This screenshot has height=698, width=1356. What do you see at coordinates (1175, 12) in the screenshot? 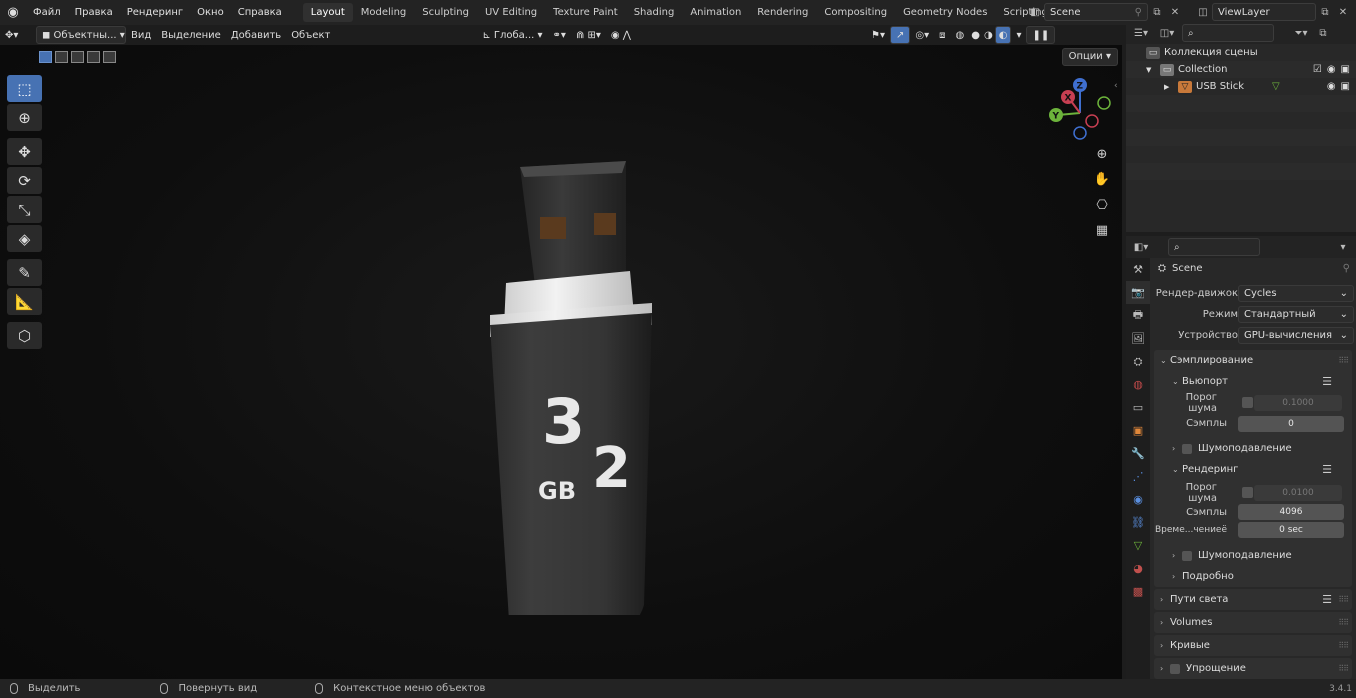
I see `delete-scene-icon: ✕` at bounding box center [1175, 12].